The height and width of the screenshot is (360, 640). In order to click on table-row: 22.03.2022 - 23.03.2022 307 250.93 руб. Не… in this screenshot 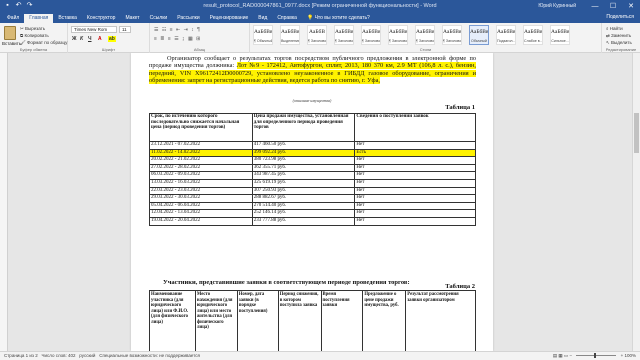, I will do `click(312, 191)`.